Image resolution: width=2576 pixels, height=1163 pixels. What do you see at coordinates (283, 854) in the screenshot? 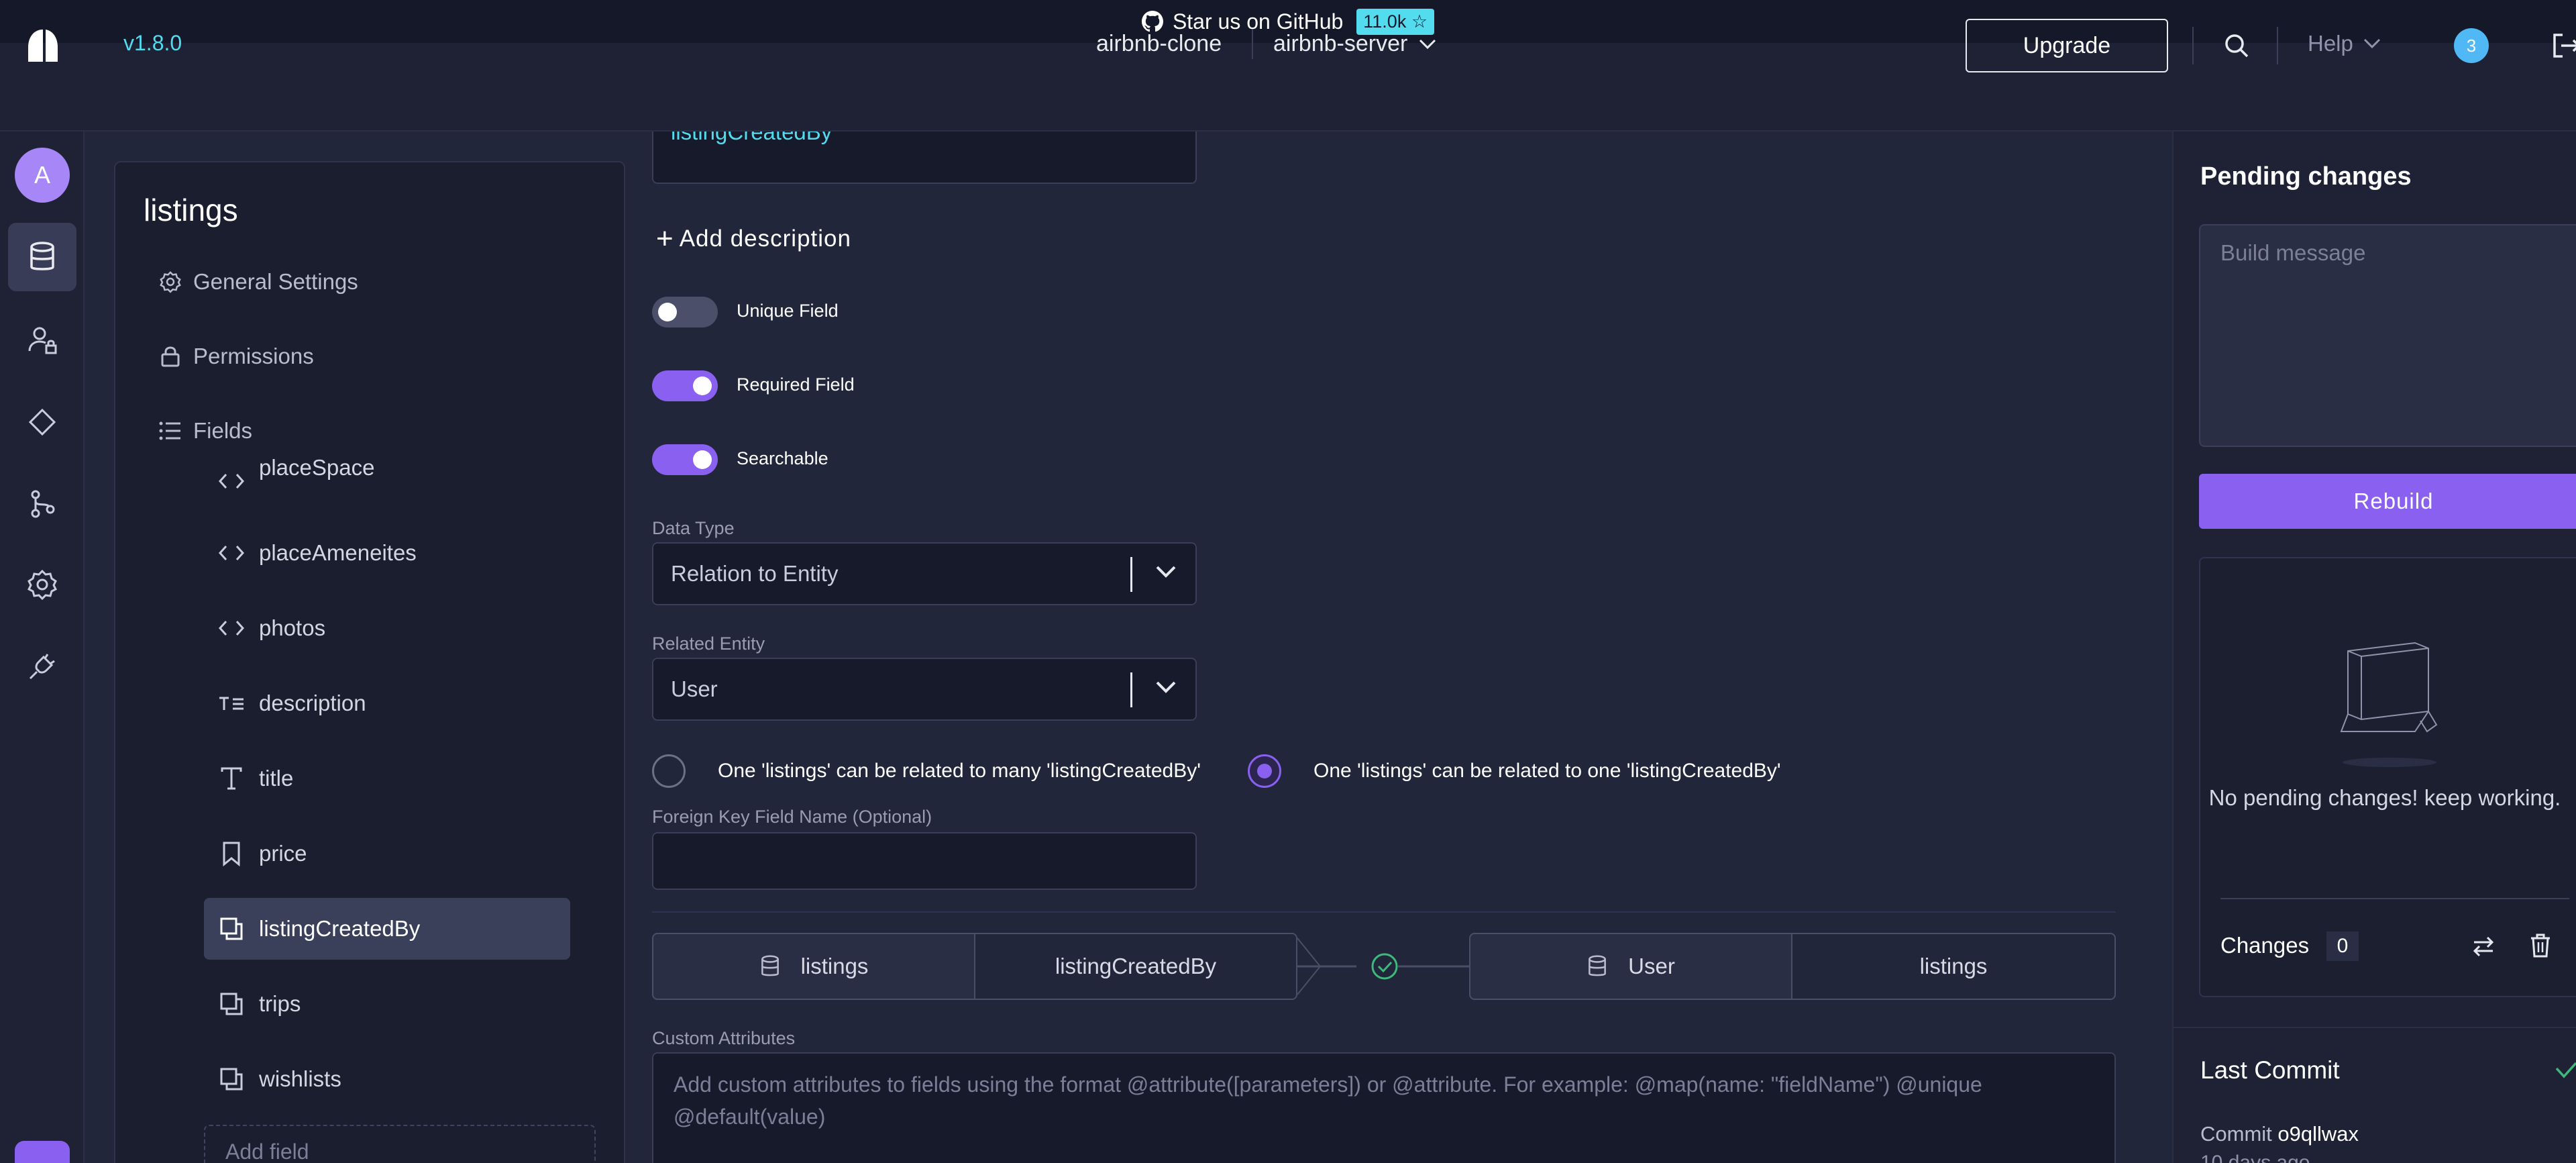
I see `field-label: price` at bounding box center [283, 854].